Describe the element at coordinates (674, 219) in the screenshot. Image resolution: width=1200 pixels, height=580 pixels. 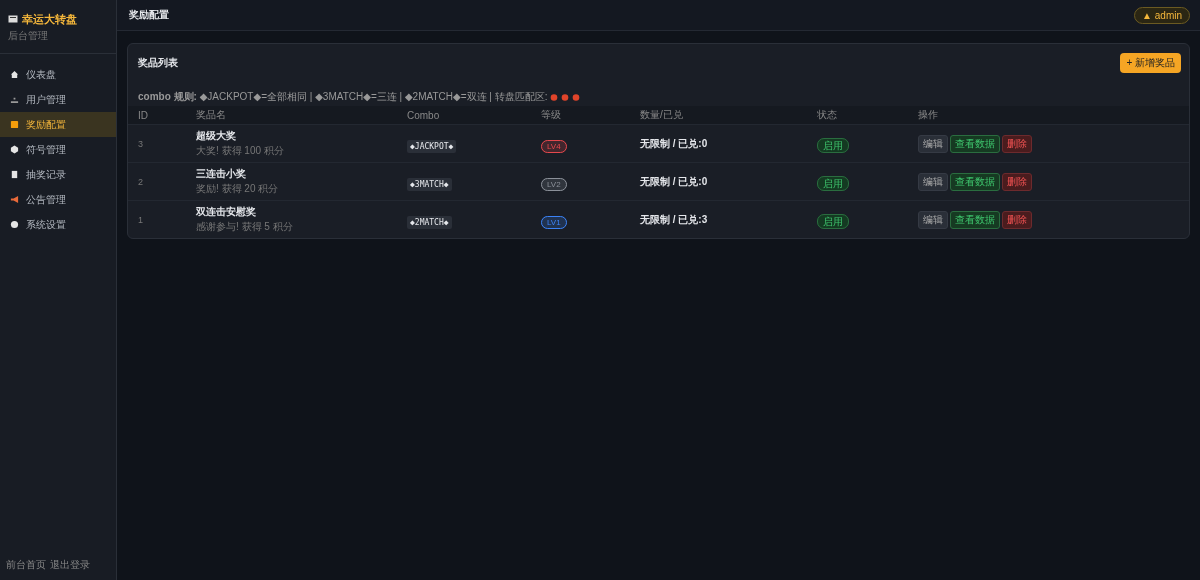
I see `quantity-cell-text: 无限制 / 已兑:3` at that location.